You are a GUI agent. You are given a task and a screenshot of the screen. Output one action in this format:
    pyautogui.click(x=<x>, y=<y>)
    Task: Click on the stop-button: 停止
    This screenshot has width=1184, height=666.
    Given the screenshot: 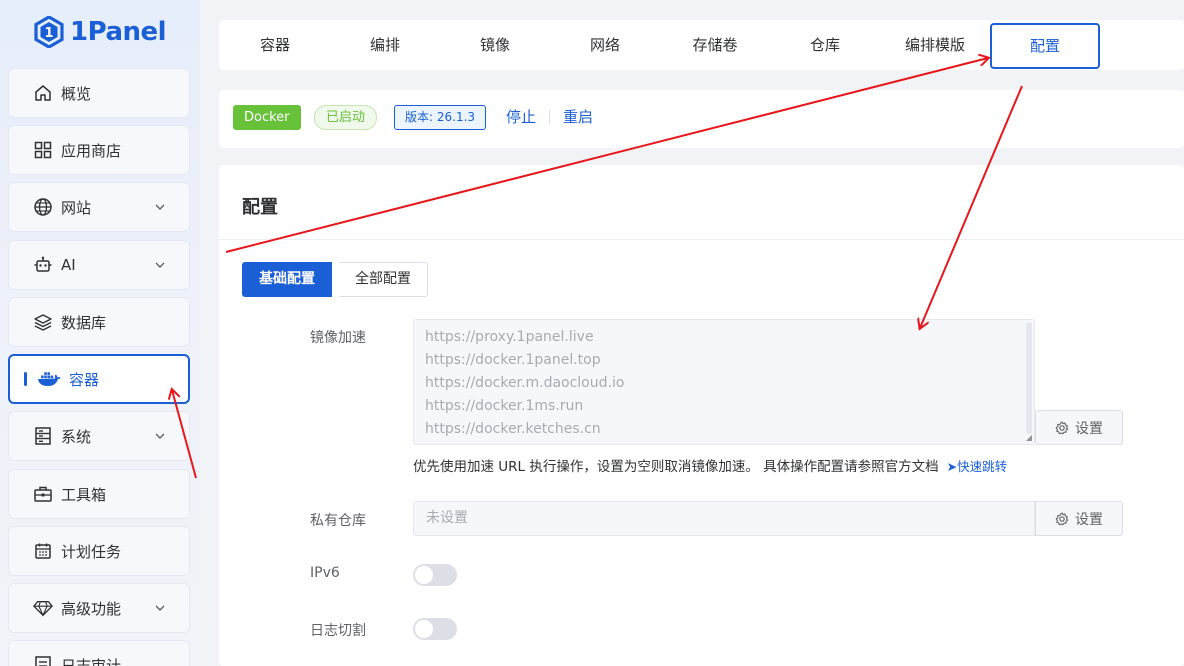 What is the action you would take?
    pyautogui.click(x=521, y=116)
    